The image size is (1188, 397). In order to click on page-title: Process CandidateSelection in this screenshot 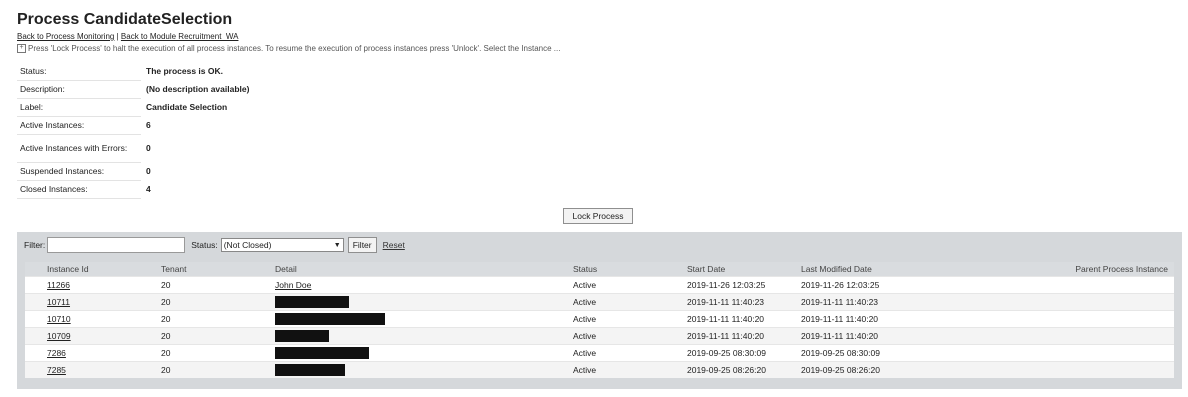, I will do `click(125, 19)`.